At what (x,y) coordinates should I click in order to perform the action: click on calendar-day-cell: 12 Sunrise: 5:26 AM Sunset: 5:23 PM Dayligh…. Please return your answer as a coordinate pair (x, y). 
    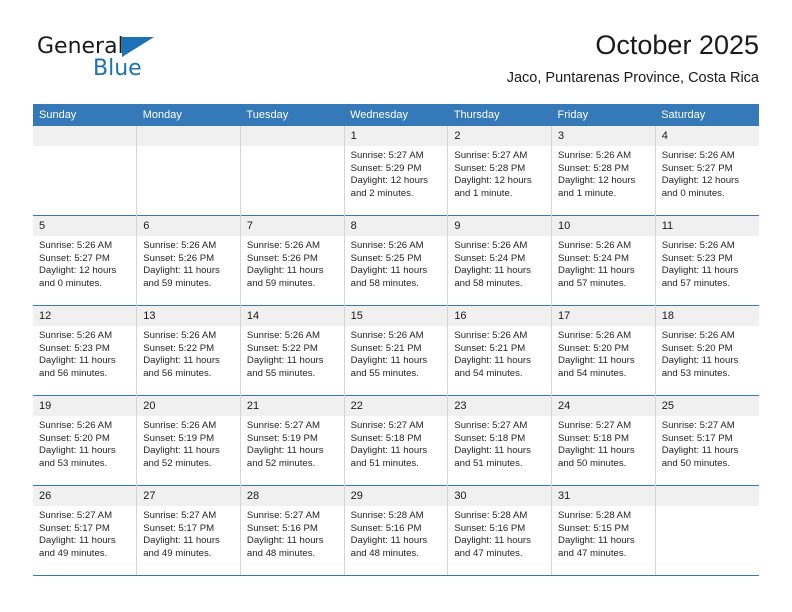
    Looking at the image, I should click on (85, 350).